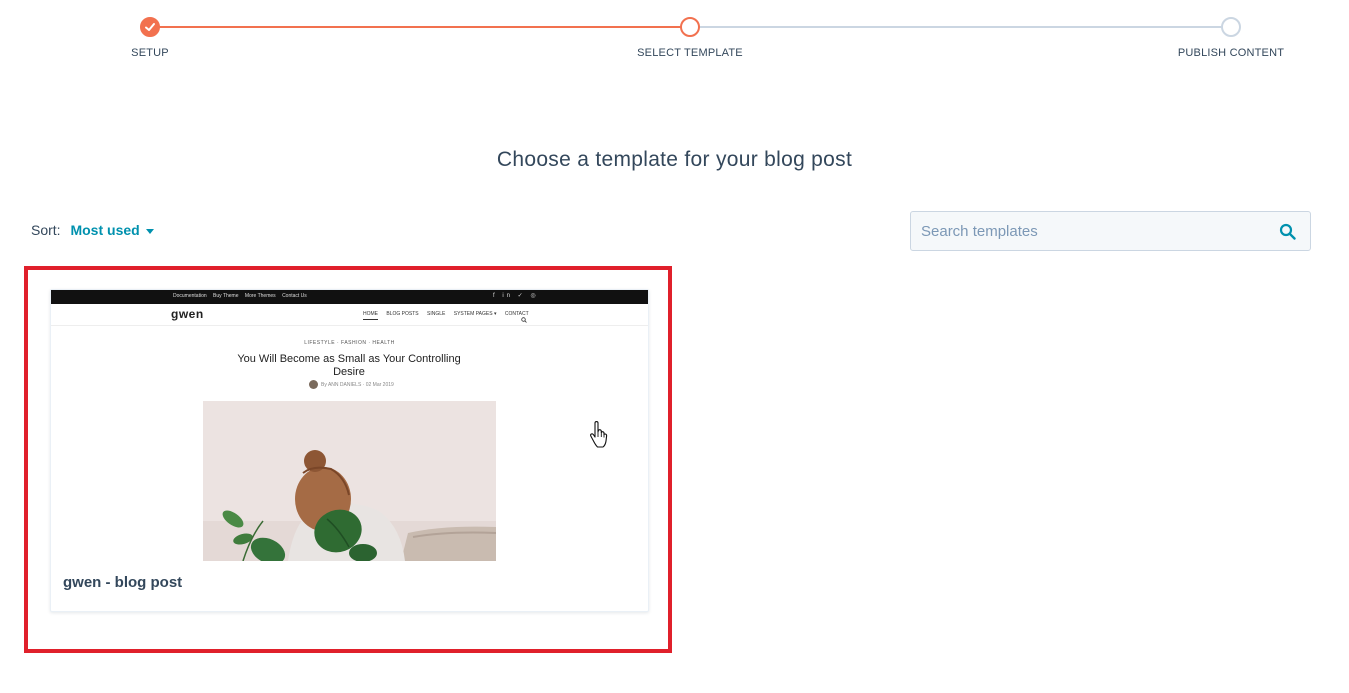  Describe the element at coordinates (436, 314) in the screenshot. I see `preview-menu-item: SINGLE` at that location.